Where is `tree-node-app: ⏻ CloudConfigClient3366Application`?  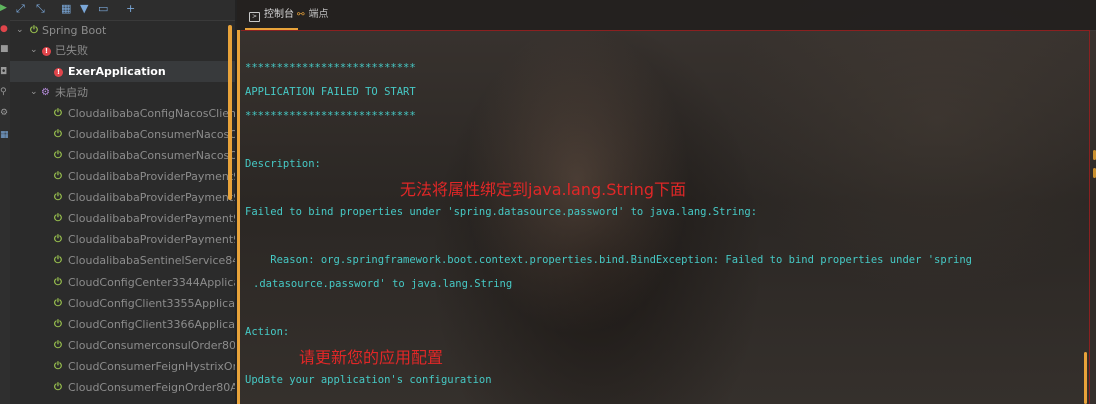
tree-node-app: ⏻ CloudConfigClient3366Application is located at coordinates (122, 324).